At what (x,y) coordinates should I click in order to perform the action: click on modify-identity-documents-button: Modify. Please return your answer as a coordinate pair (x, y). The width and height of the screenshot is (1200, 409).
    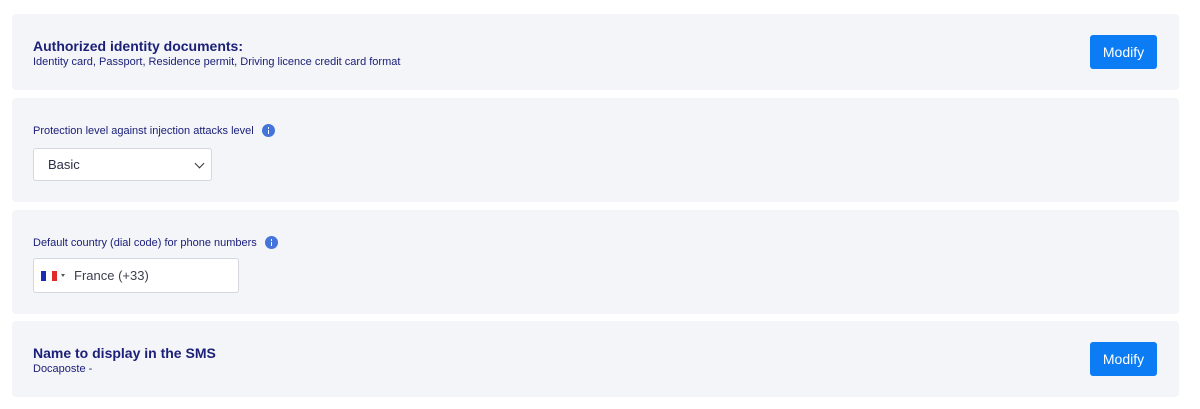
    Looking at the image, I should click on (1123, 52).